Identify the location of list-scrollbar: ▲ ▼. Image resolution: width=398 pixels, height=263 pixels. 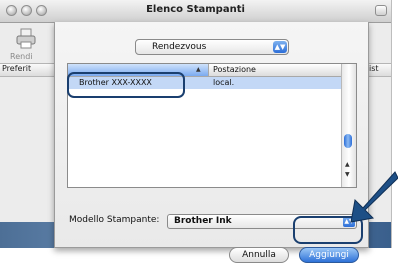
(348, 125).